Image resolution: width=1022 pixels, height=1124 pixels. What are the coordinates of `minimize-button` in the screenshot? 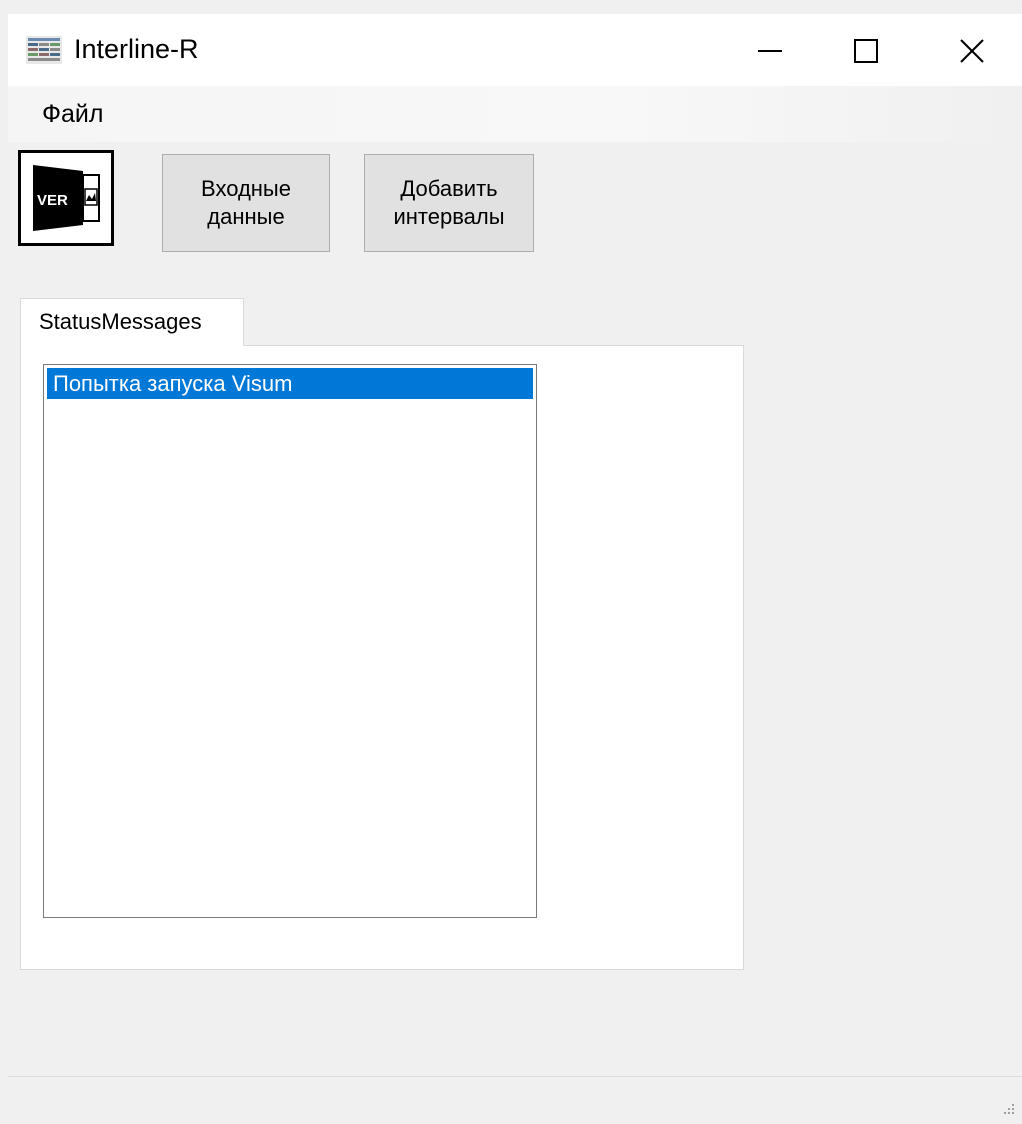 It's located at (770, 51).